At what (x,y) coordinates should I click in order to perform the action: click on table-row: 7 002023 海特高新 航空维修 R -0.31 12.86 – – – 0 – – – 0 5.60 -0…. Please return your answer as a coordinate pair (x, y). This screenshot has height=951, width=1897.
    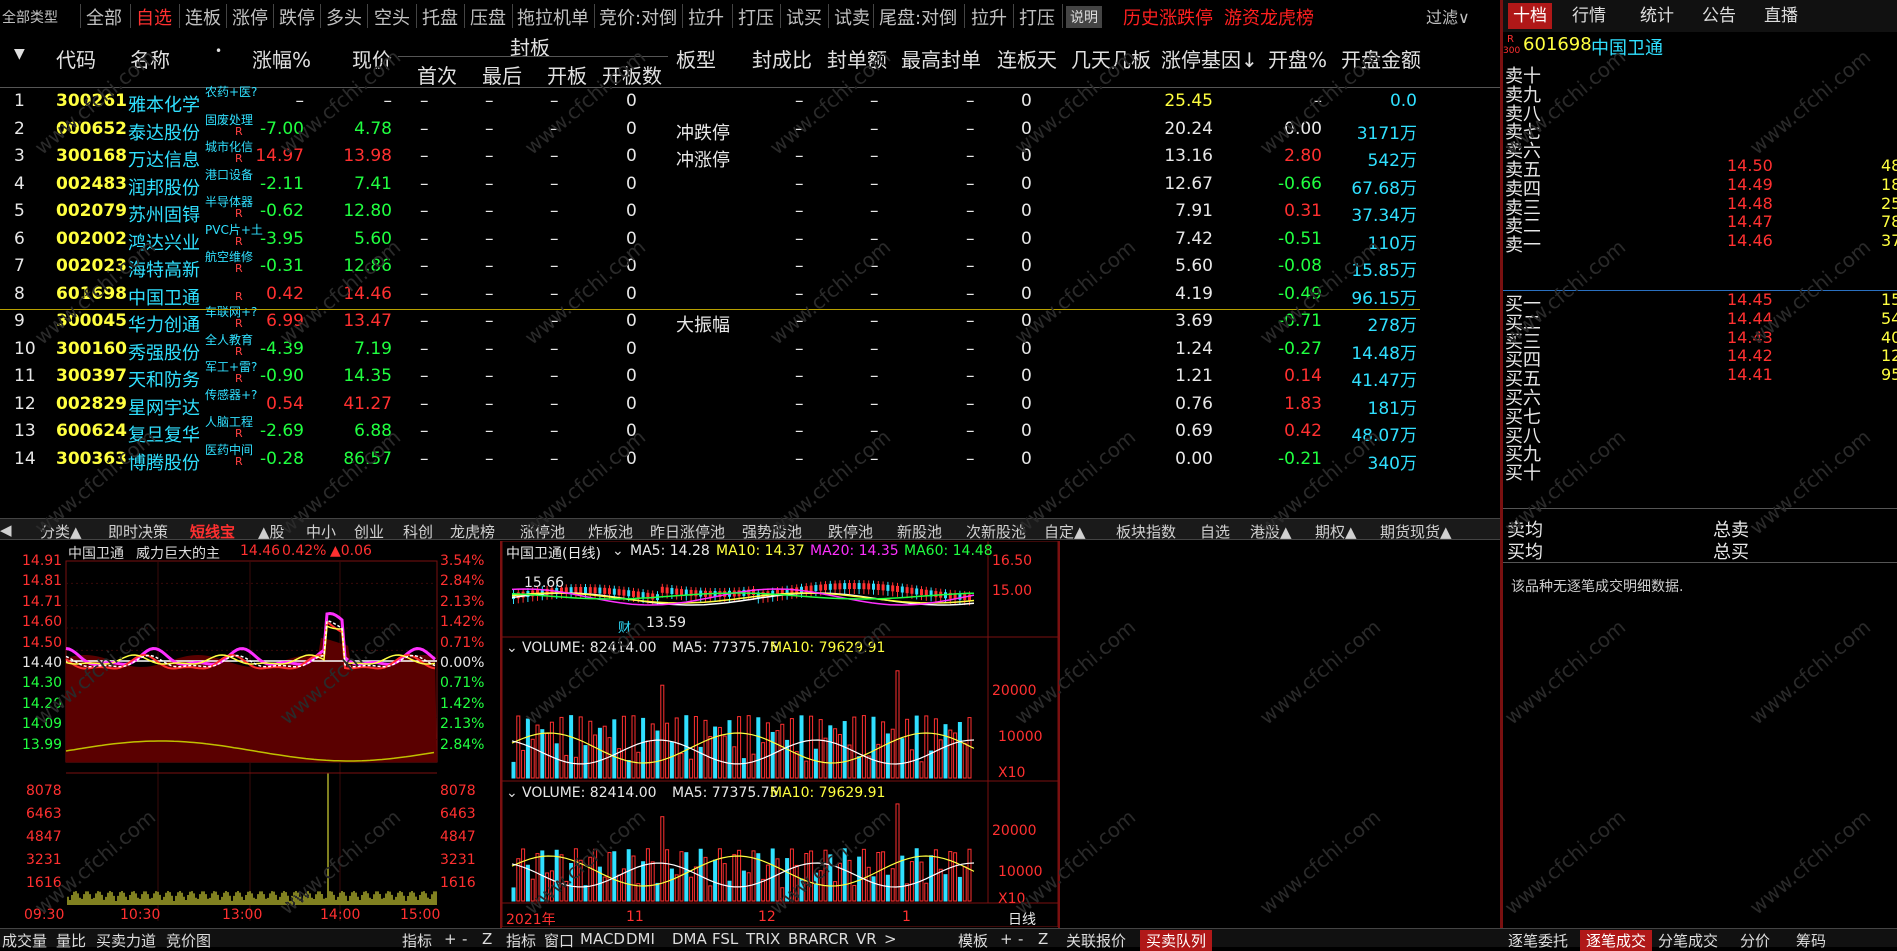
    Looking at the image, I should click on (710, 265).